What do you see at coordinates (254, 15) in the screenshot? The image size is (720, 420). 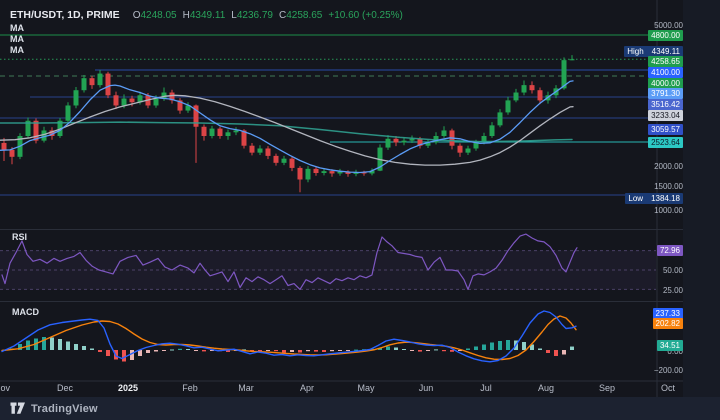 I see `low-value: 4236.79` at bounding box center [254, 15].